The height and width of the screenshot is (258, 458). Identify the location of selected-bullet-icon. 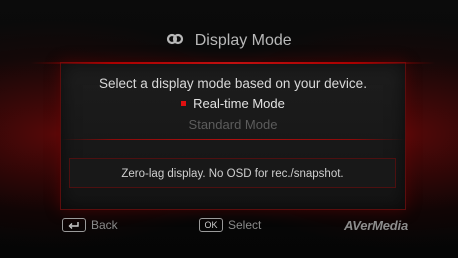
(184, 104).